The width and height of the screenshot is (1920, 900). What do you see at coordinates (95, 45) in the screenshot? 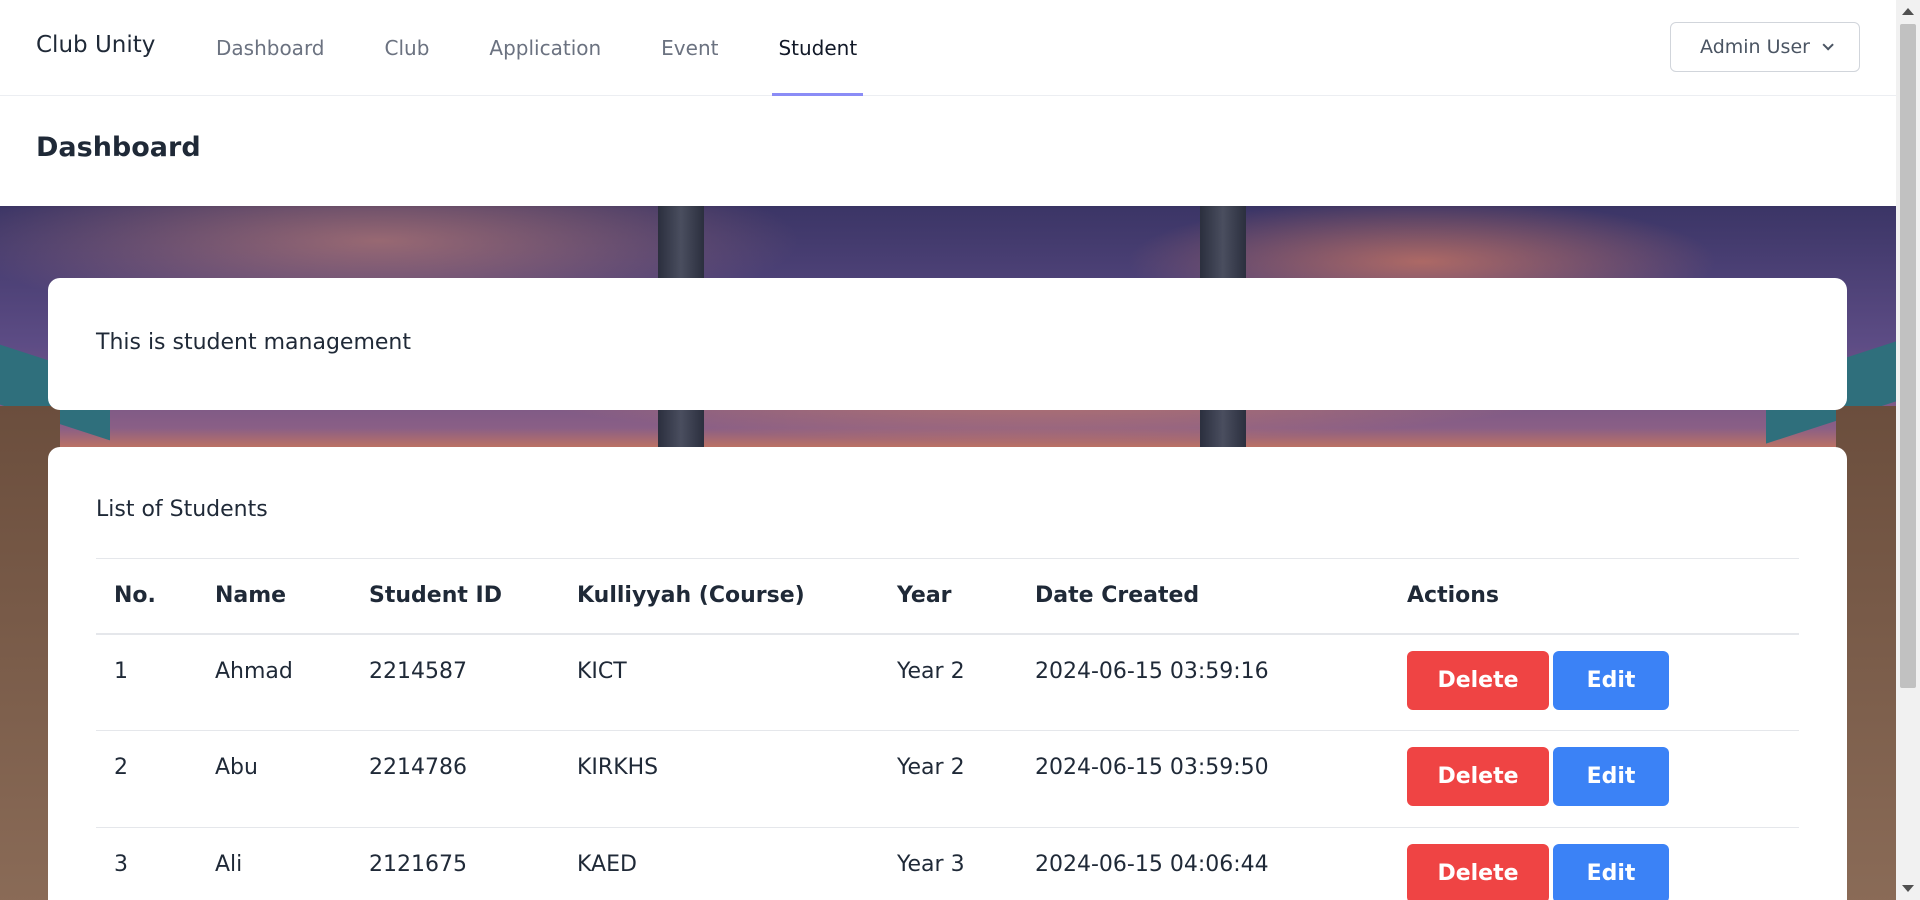
I see `brand-logo-text: Club Unity` at bounding box center [95, 45].